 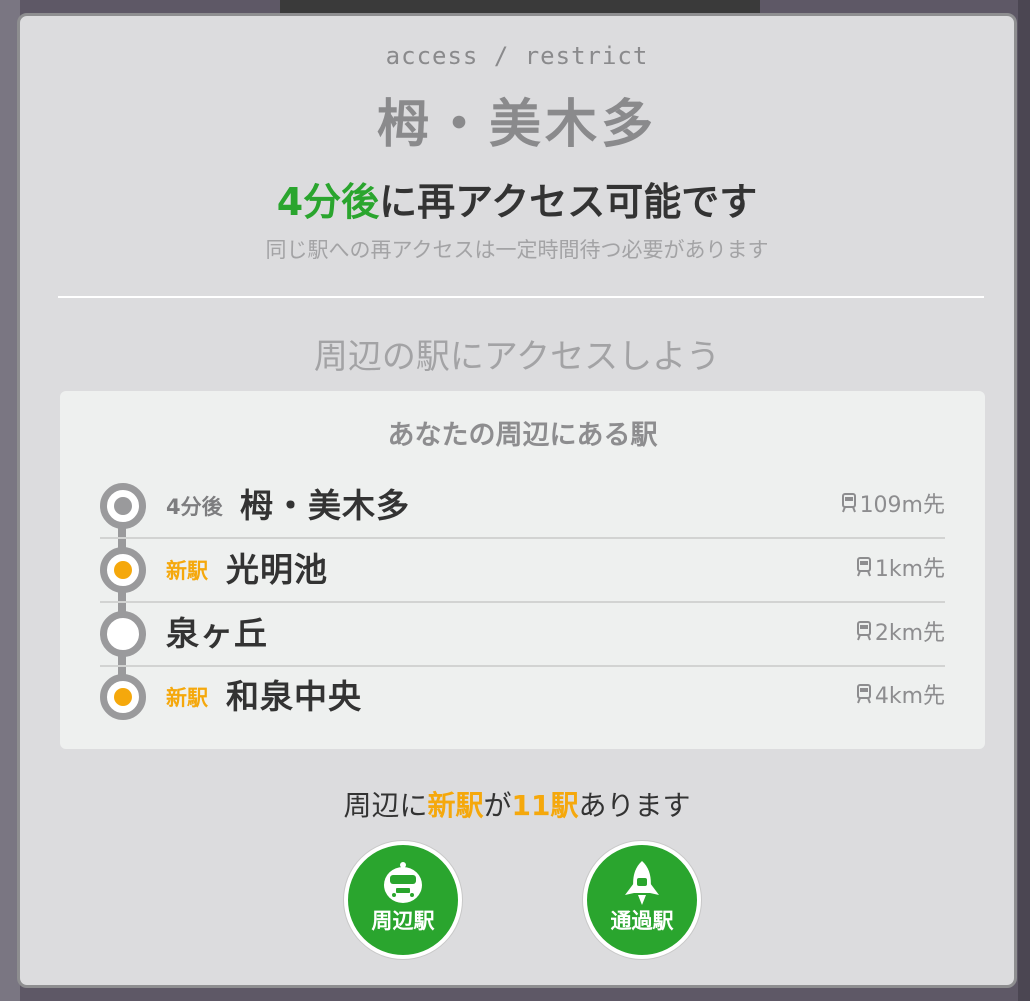 What do you see at coordinates (909, 569) in the screenshot?
I see `station-distance-text: 1km先` at bounding box center [909, 569].